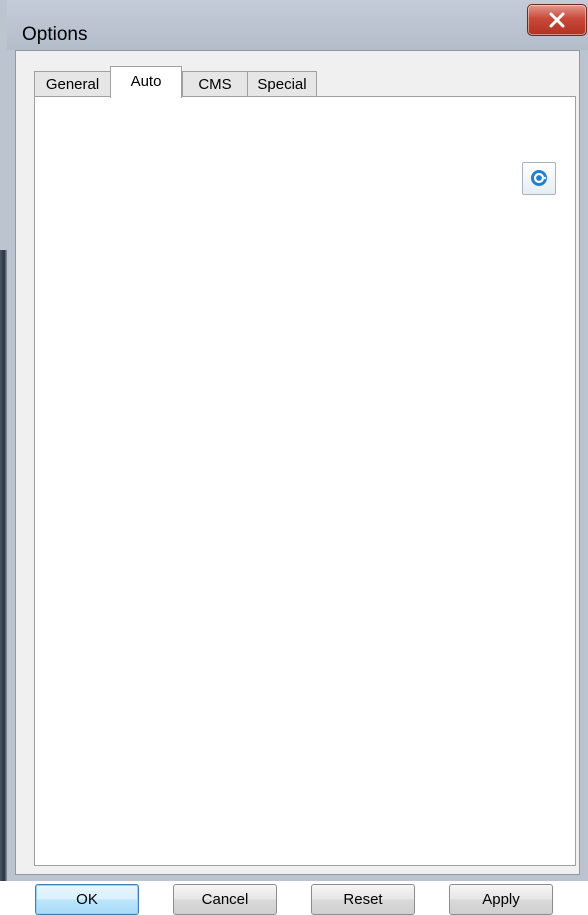  Describe the element at coordinates (87, 899) in the screenshot. I see `ok-button: OK` at that location.